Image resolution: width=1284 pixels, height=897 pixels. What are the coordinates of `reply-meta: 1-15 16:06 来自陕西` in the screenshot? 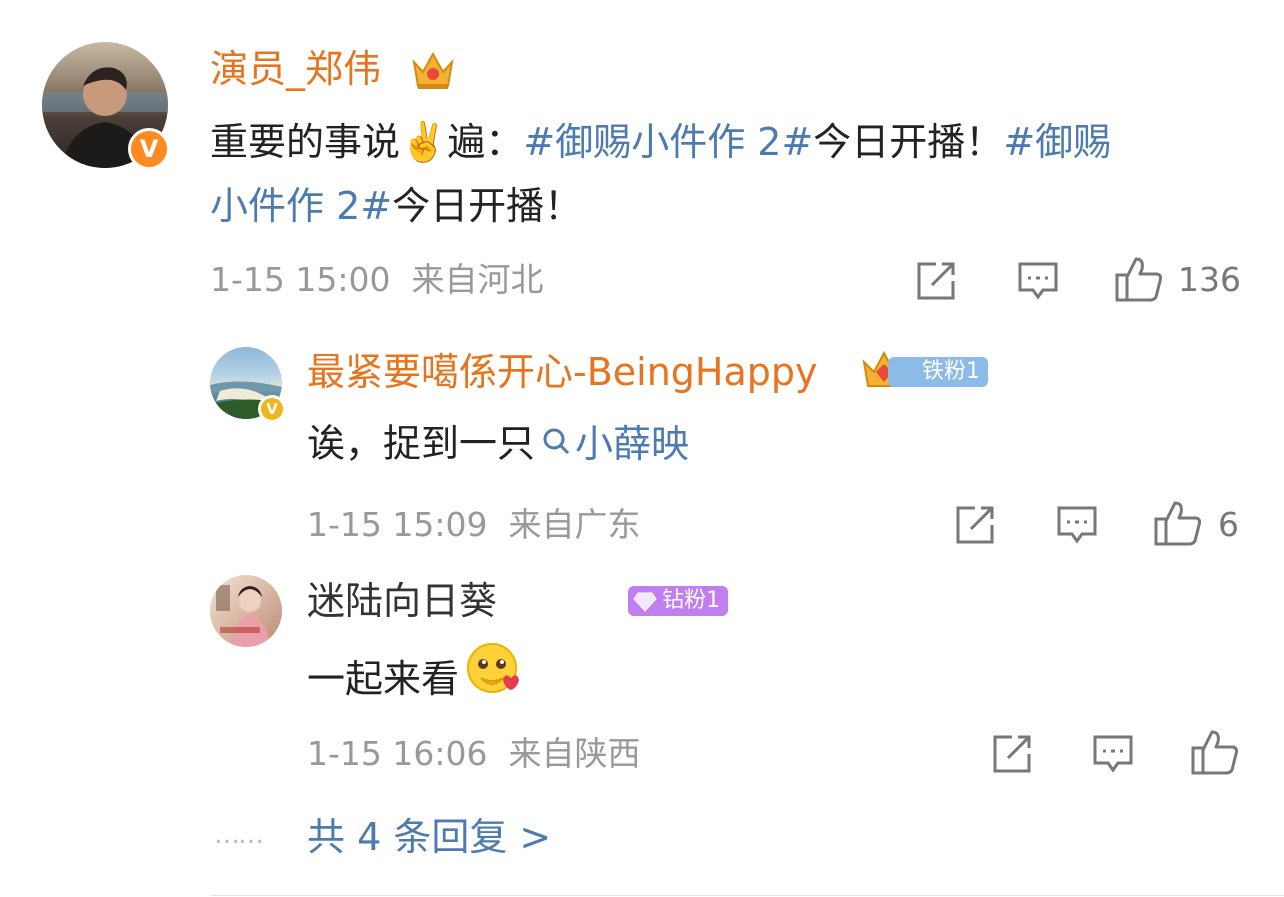 It's located at (473, 754).